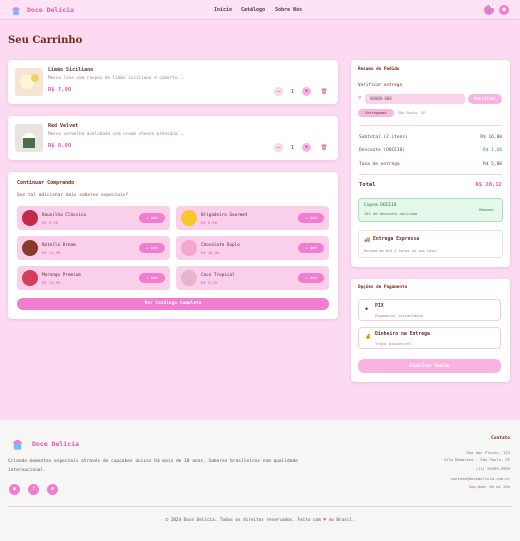 This screenshot has width=520, height=541. I want to click on suggestion-name: Morango Premium, so click(61, 275).